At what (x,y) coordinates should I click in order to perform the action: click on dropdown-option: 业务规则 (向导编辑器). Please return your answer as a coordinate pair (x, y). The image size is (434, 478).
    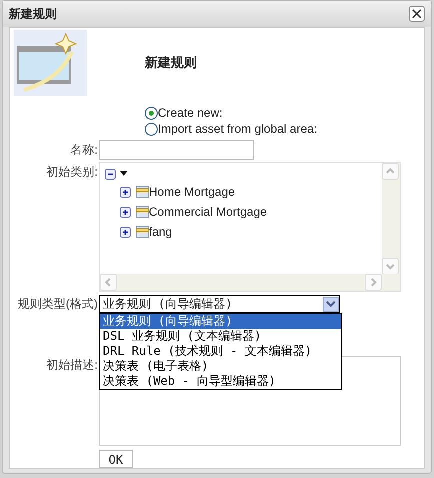
    Looking at the image, I should click on (220, 321).